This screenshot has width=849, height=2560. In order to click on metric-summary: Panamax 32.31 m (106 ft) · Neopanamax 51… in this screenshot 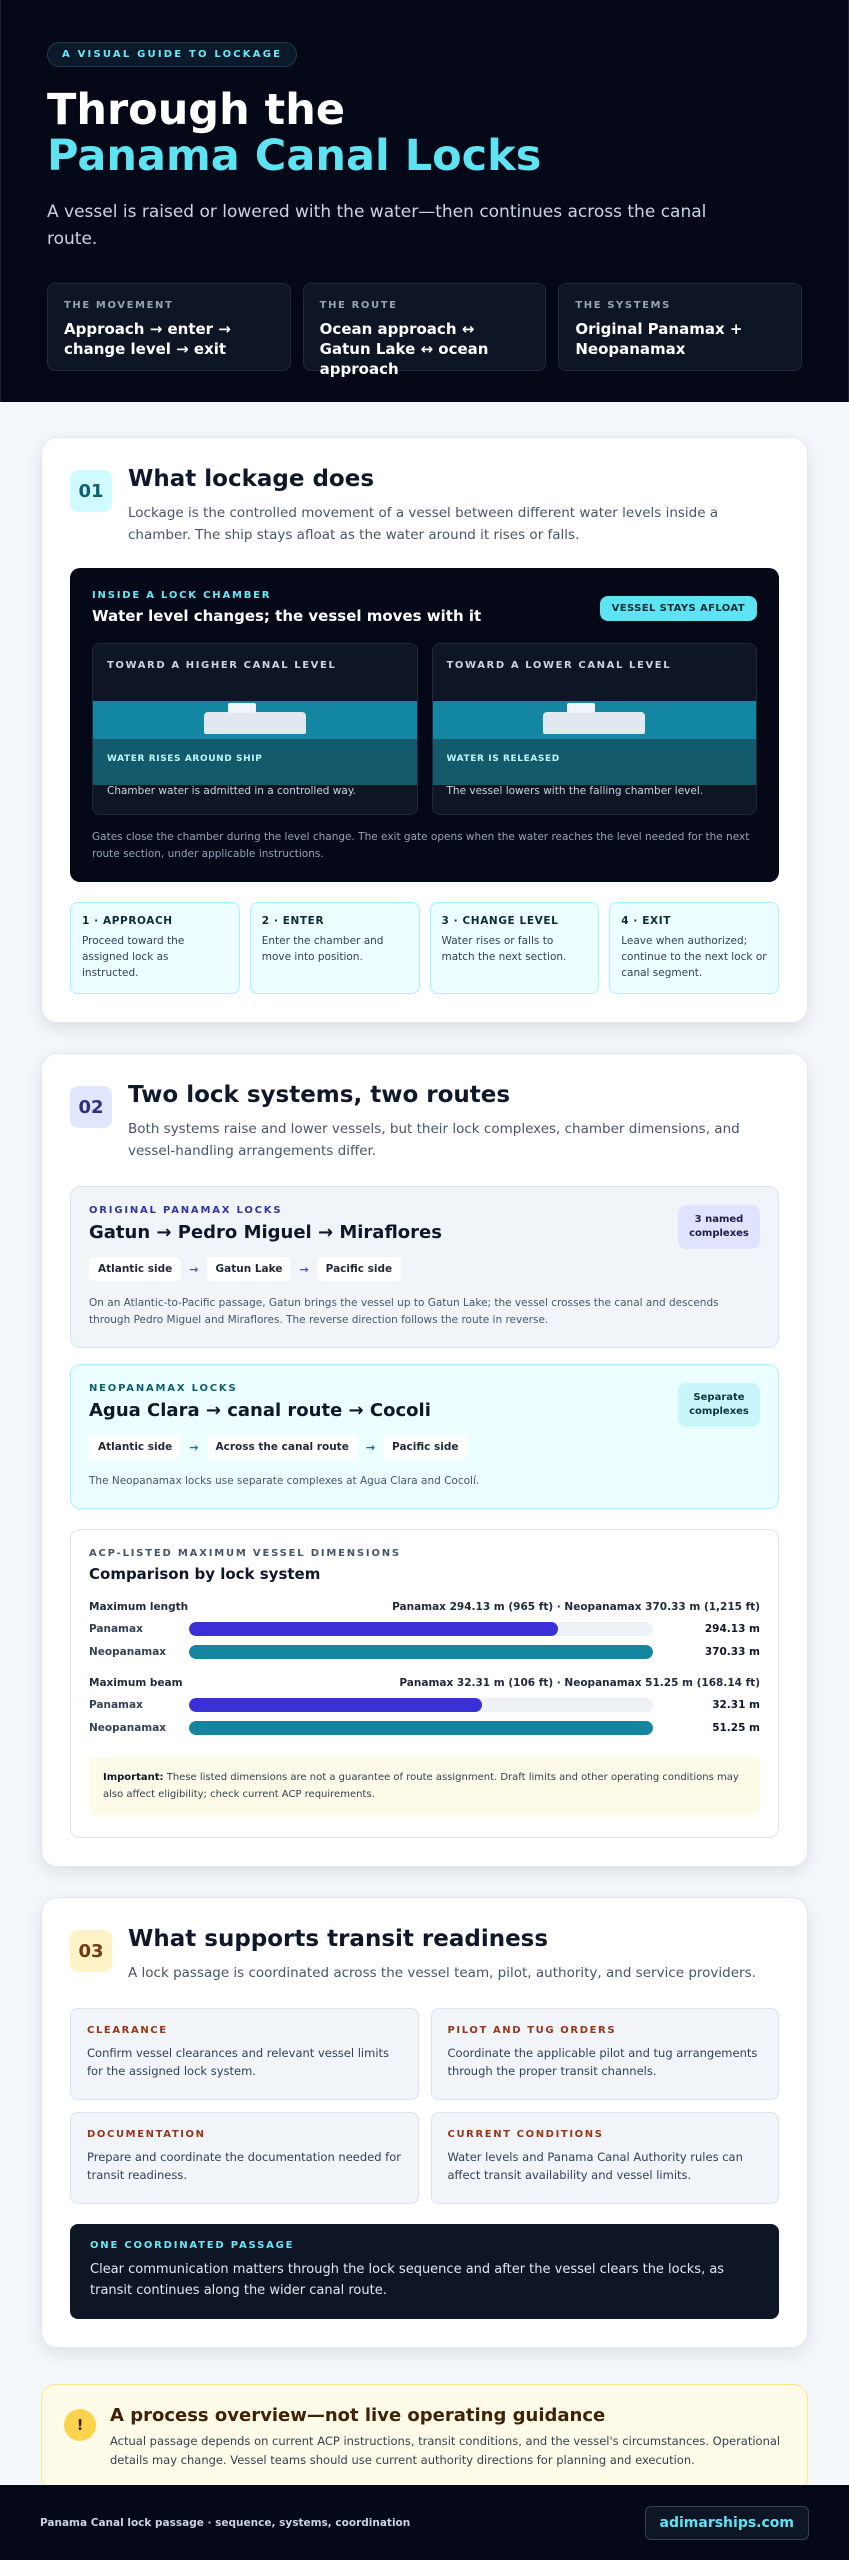, I will do `click(579, 1683)`.